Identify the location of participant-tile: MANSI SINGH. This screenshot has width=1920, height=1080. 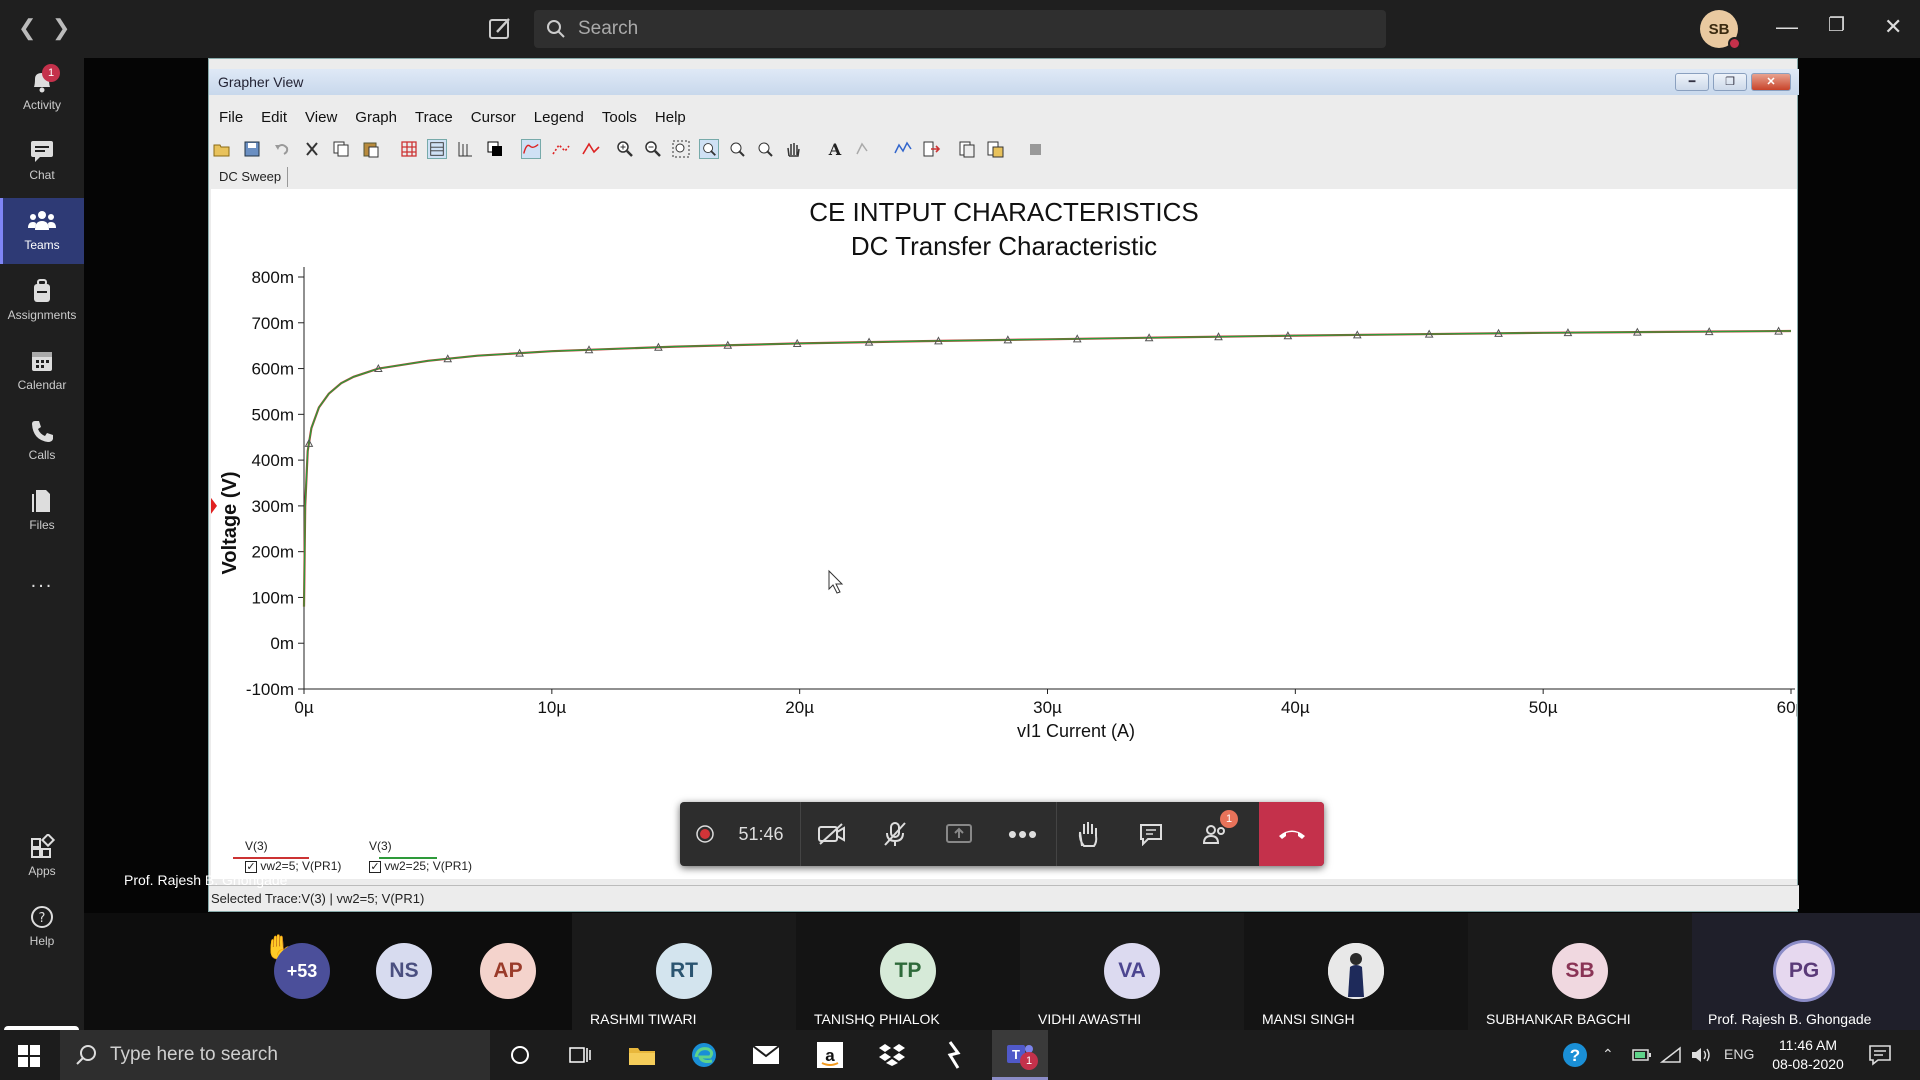
(1356, 971).